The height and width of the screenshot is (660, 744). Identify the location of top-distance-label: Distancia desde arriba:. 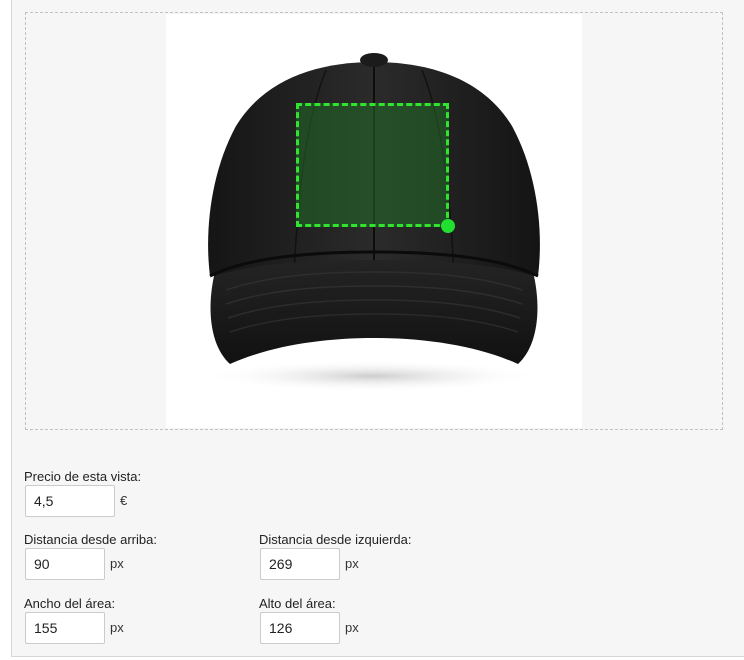
(90, 539).